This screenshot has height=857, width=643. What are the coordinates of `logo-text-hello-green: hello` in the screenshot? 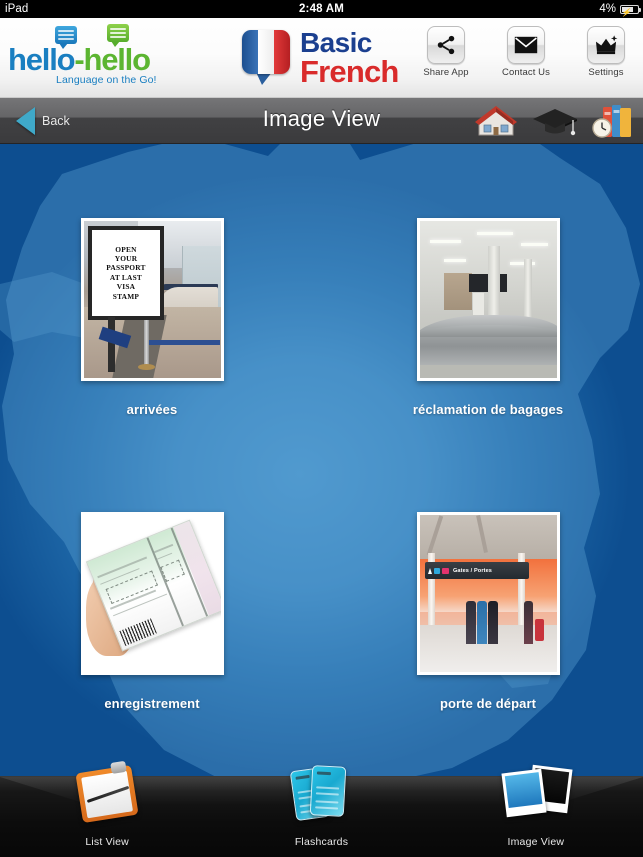 It's located at (117, 59).